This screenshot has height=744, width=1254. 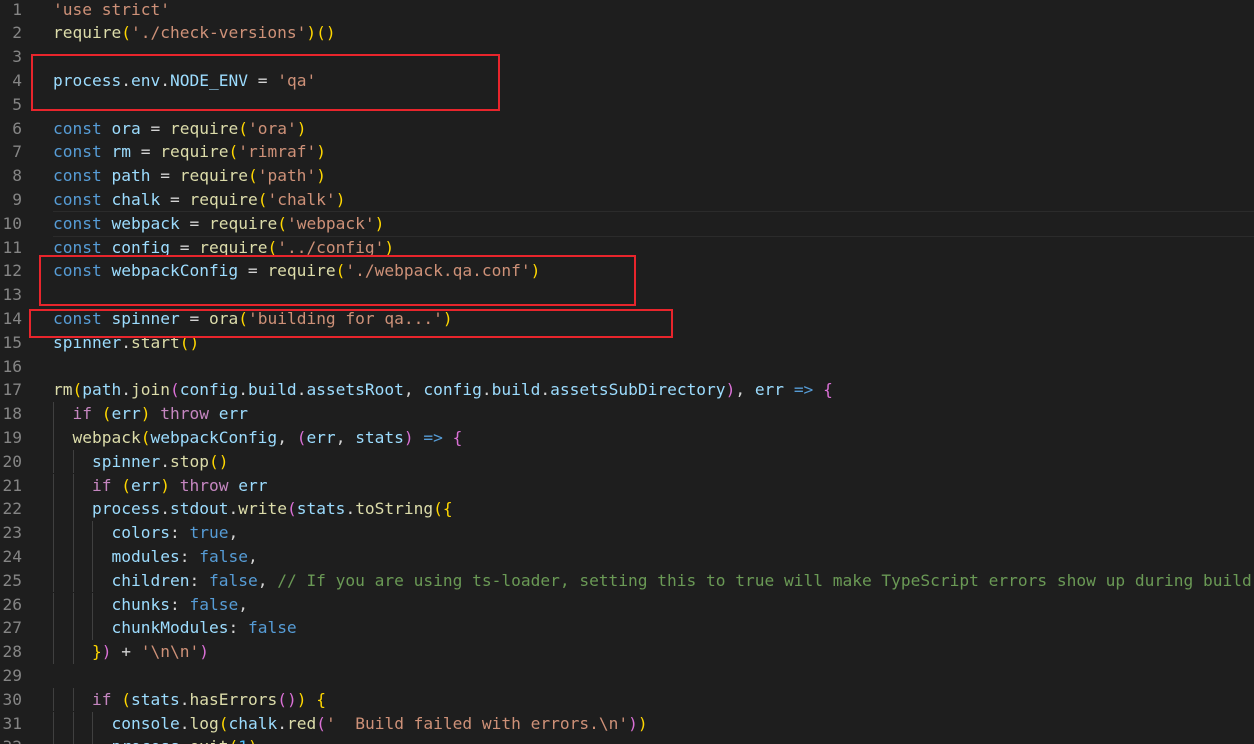 I want to click on token-var: spinner, so click(x=126, y=461).